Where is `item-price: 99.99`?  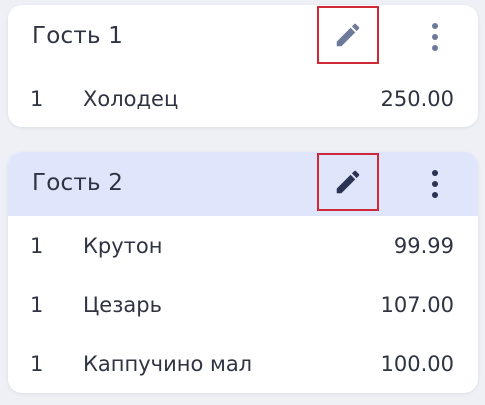 item-price: 99.99 is located at coordinates (423, 246).